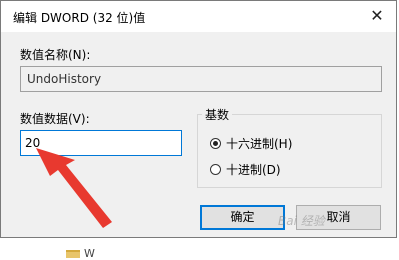 The height and width of the screenshot is (260, 399). I want to click on radio-decimal: 十进制(D), so click(245, 169).